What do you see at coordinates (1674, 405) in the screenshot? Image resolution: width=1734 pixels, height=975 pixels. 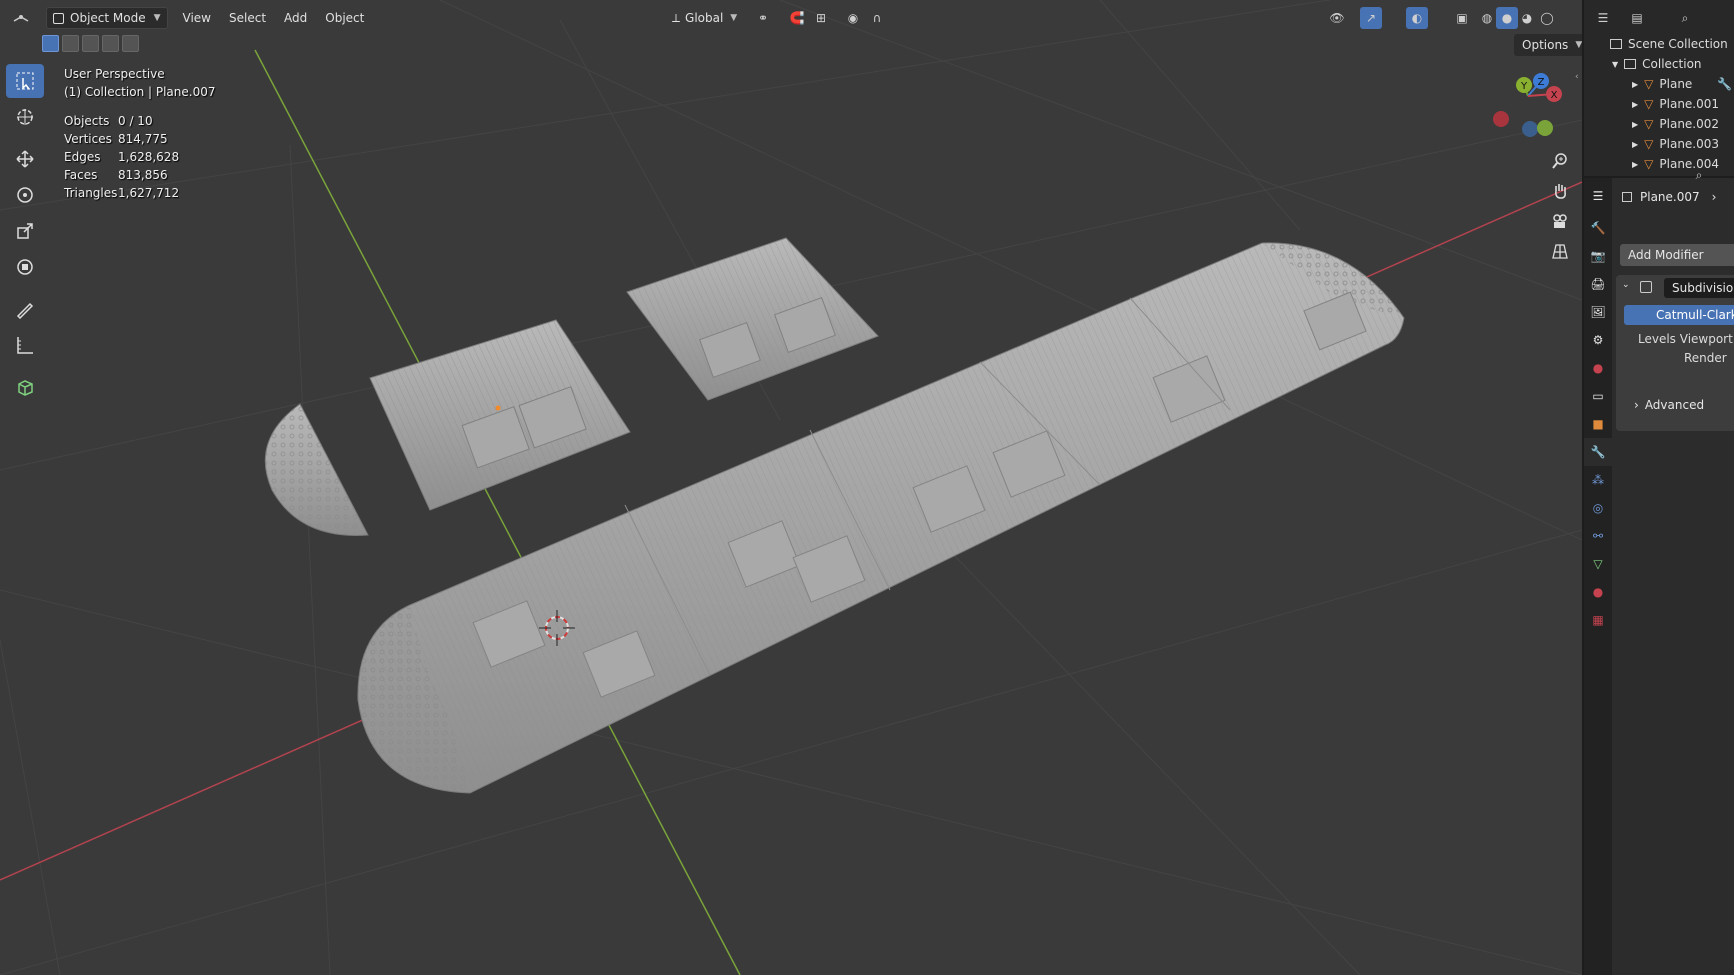 I see `advanced-label: Advanced` at bounding box center [1674, 405].